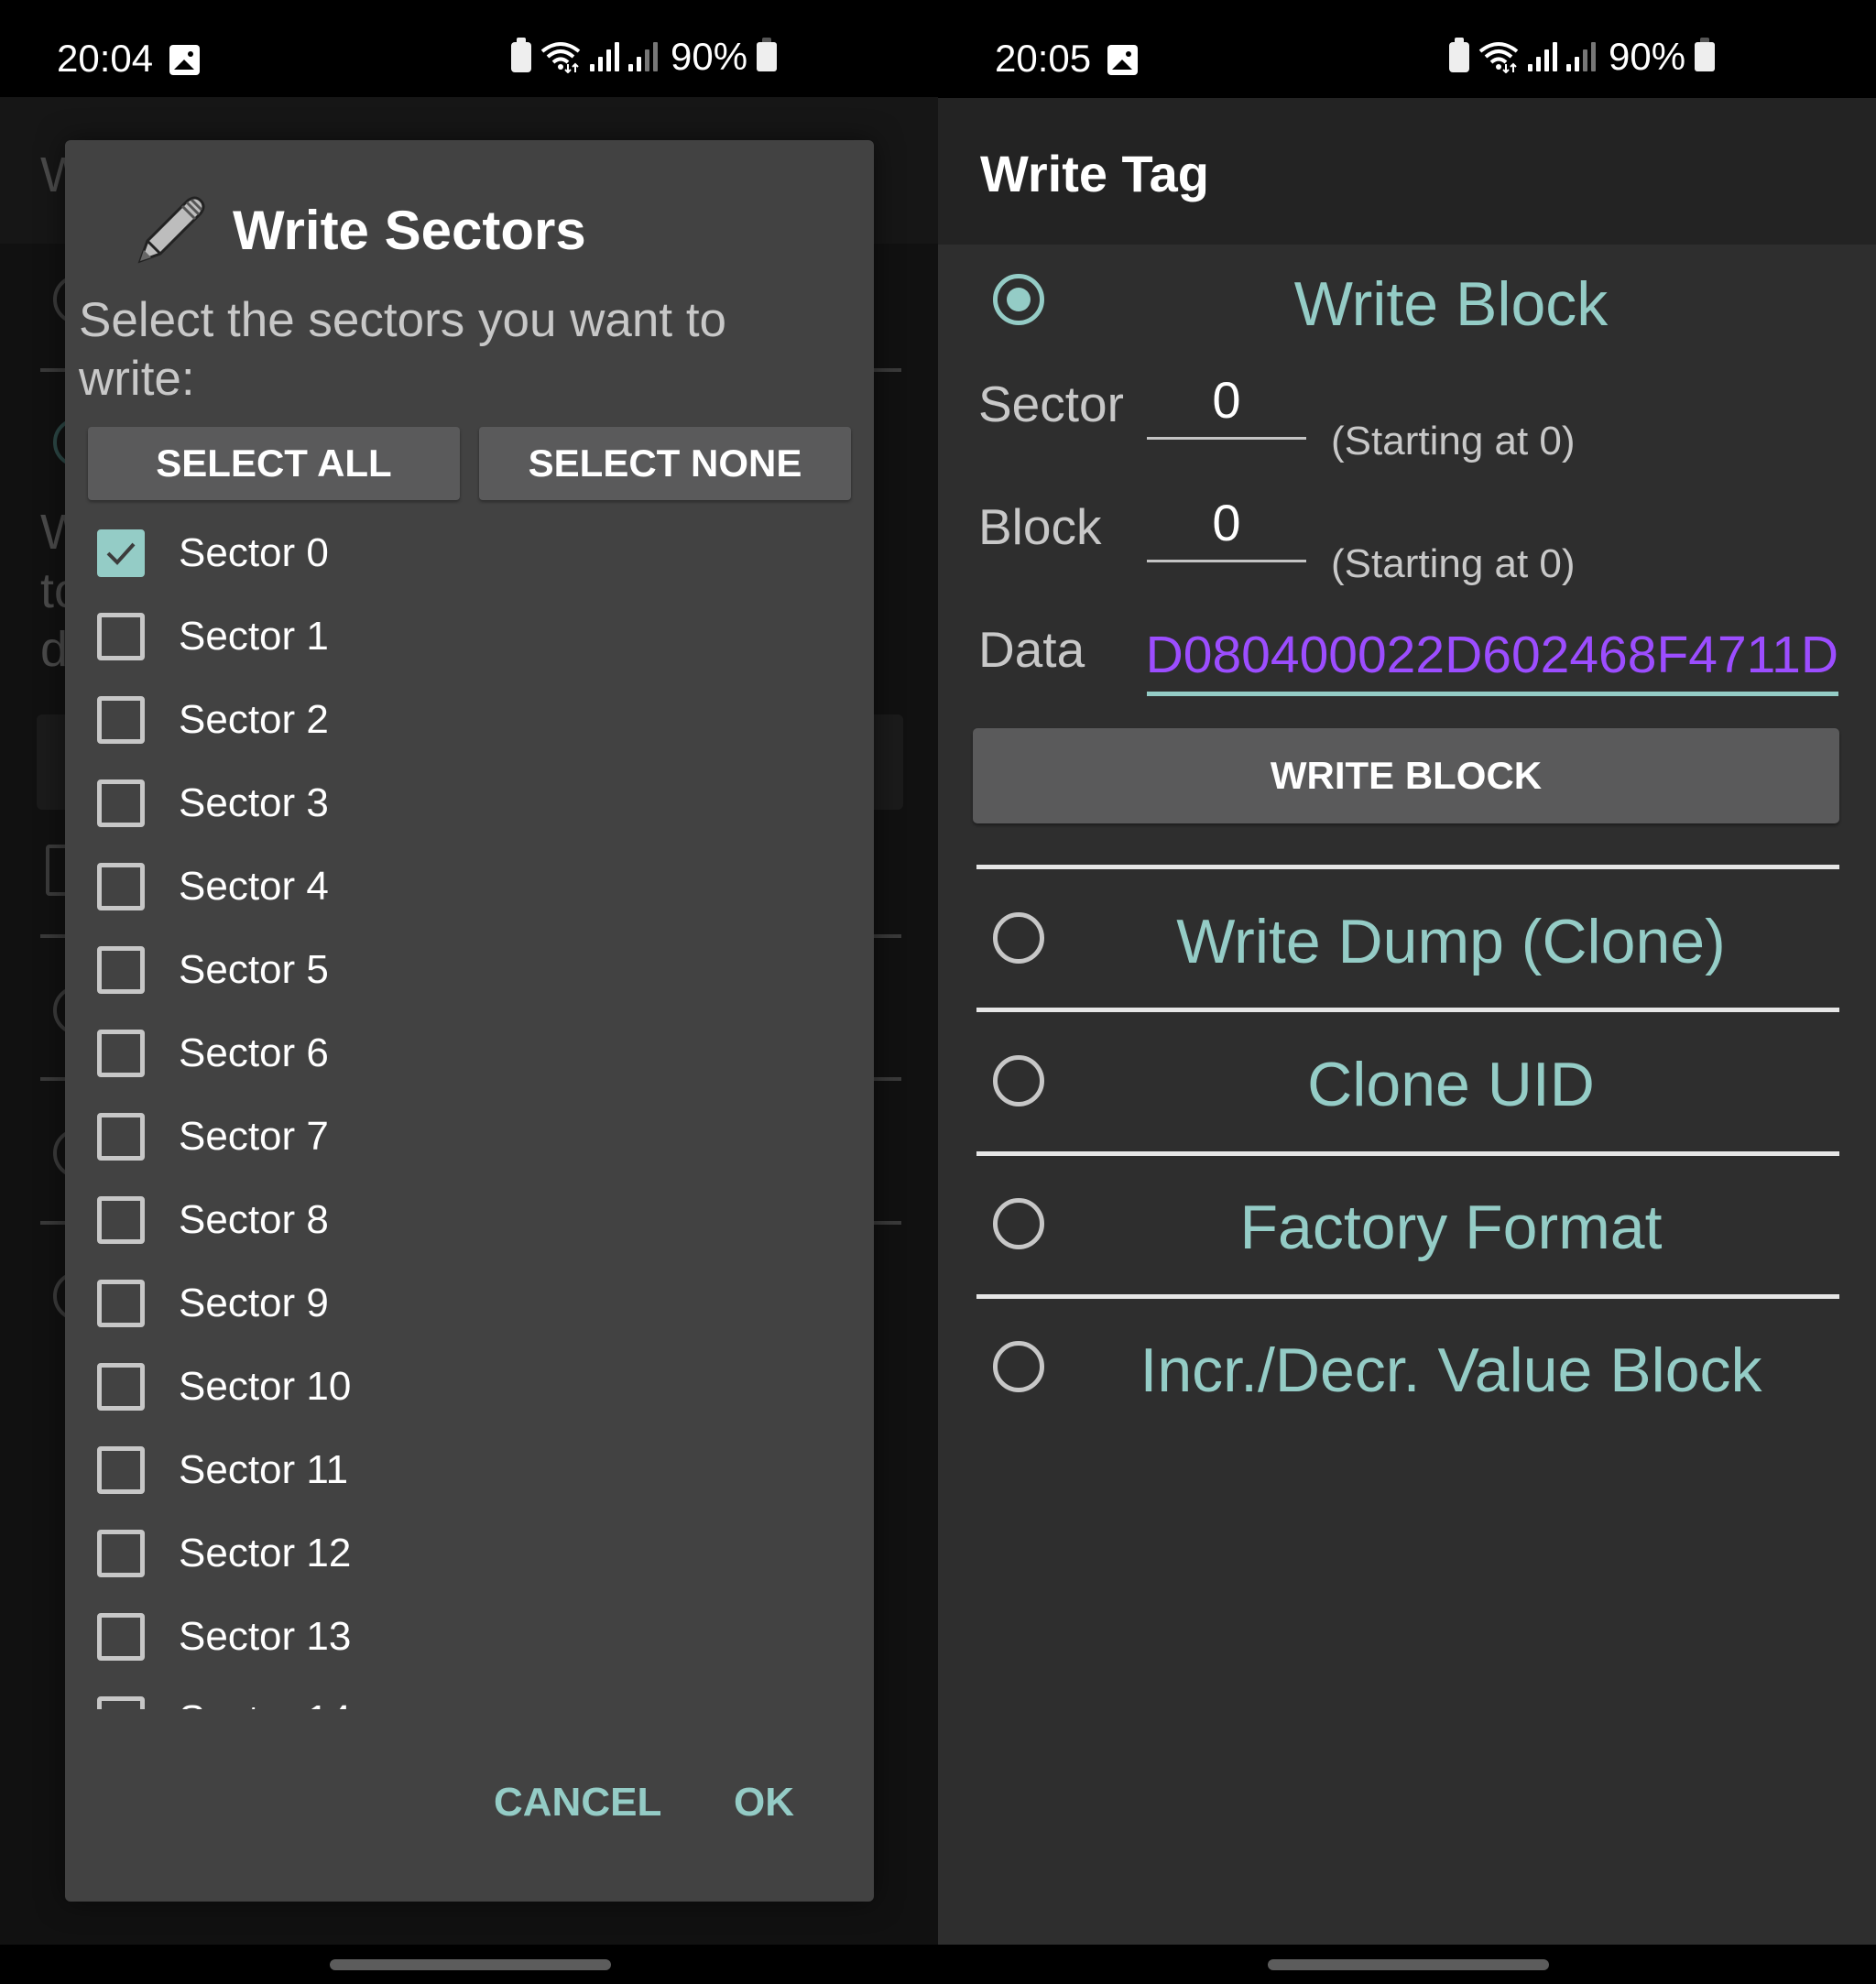 The width and height of the screenshot is (1876, 1984). Describe the element at coordinates (472, 1387) in the screenshot. I see `sector-item: Sector 10` at that location.